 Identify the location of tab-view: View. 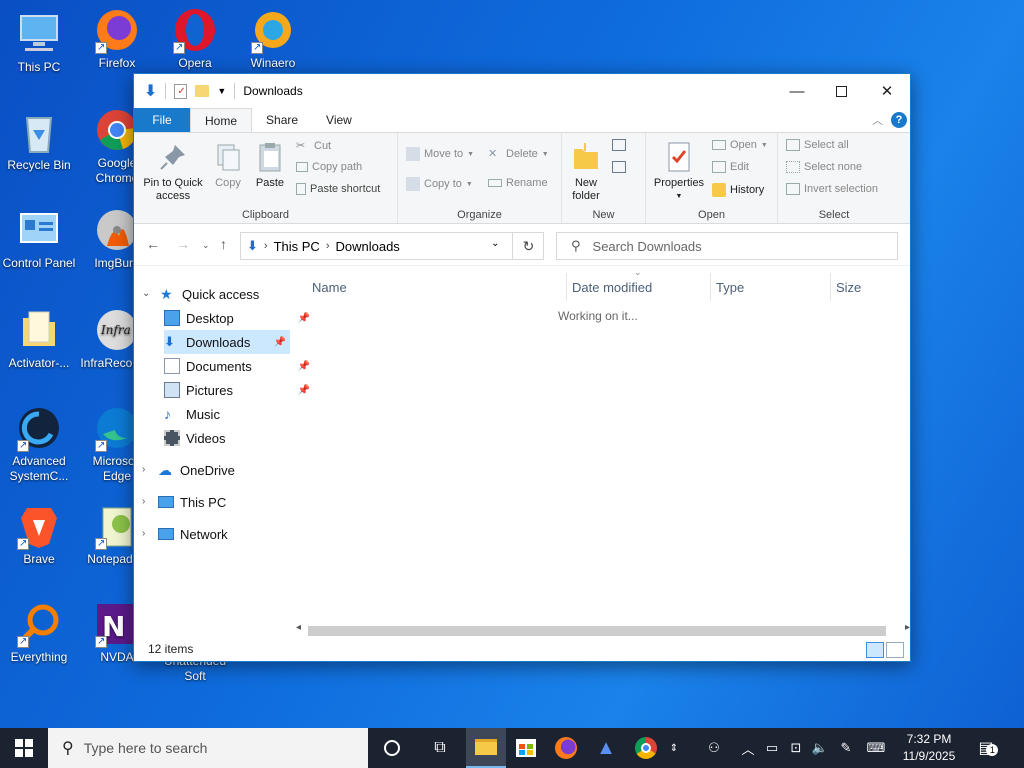
(339, 120).